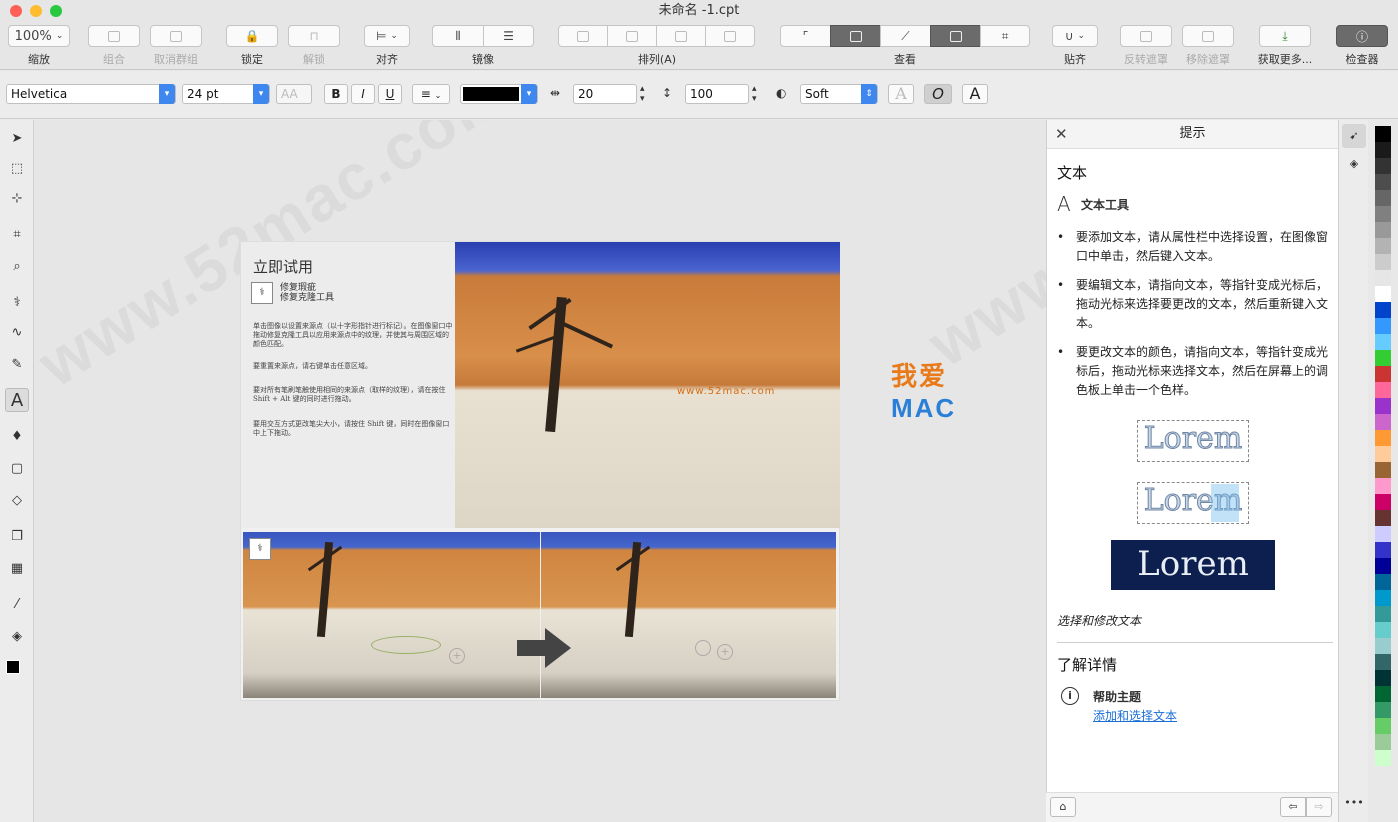  I want to click on red-eye-tool: ∿, so click(17, 332).